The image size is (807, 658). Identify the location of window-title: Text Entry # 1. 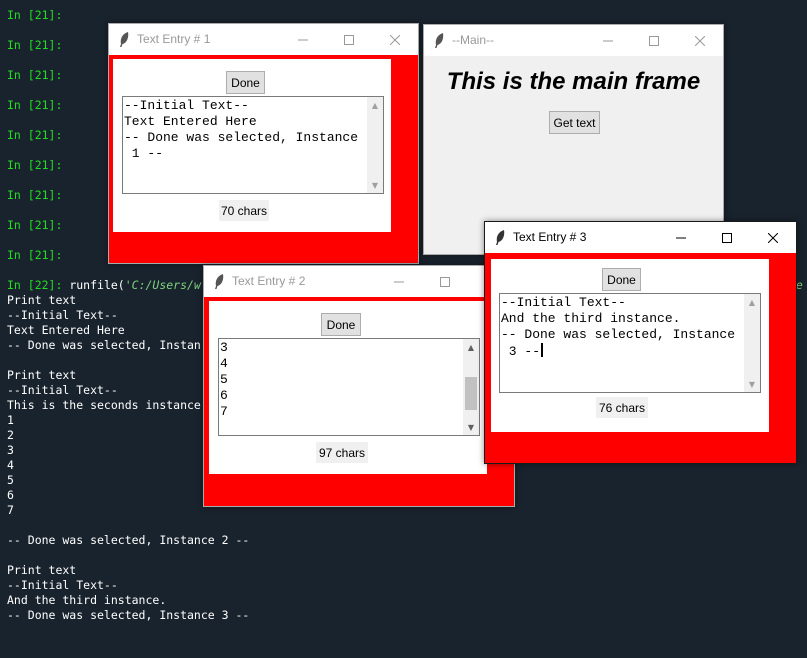
(174, 39).